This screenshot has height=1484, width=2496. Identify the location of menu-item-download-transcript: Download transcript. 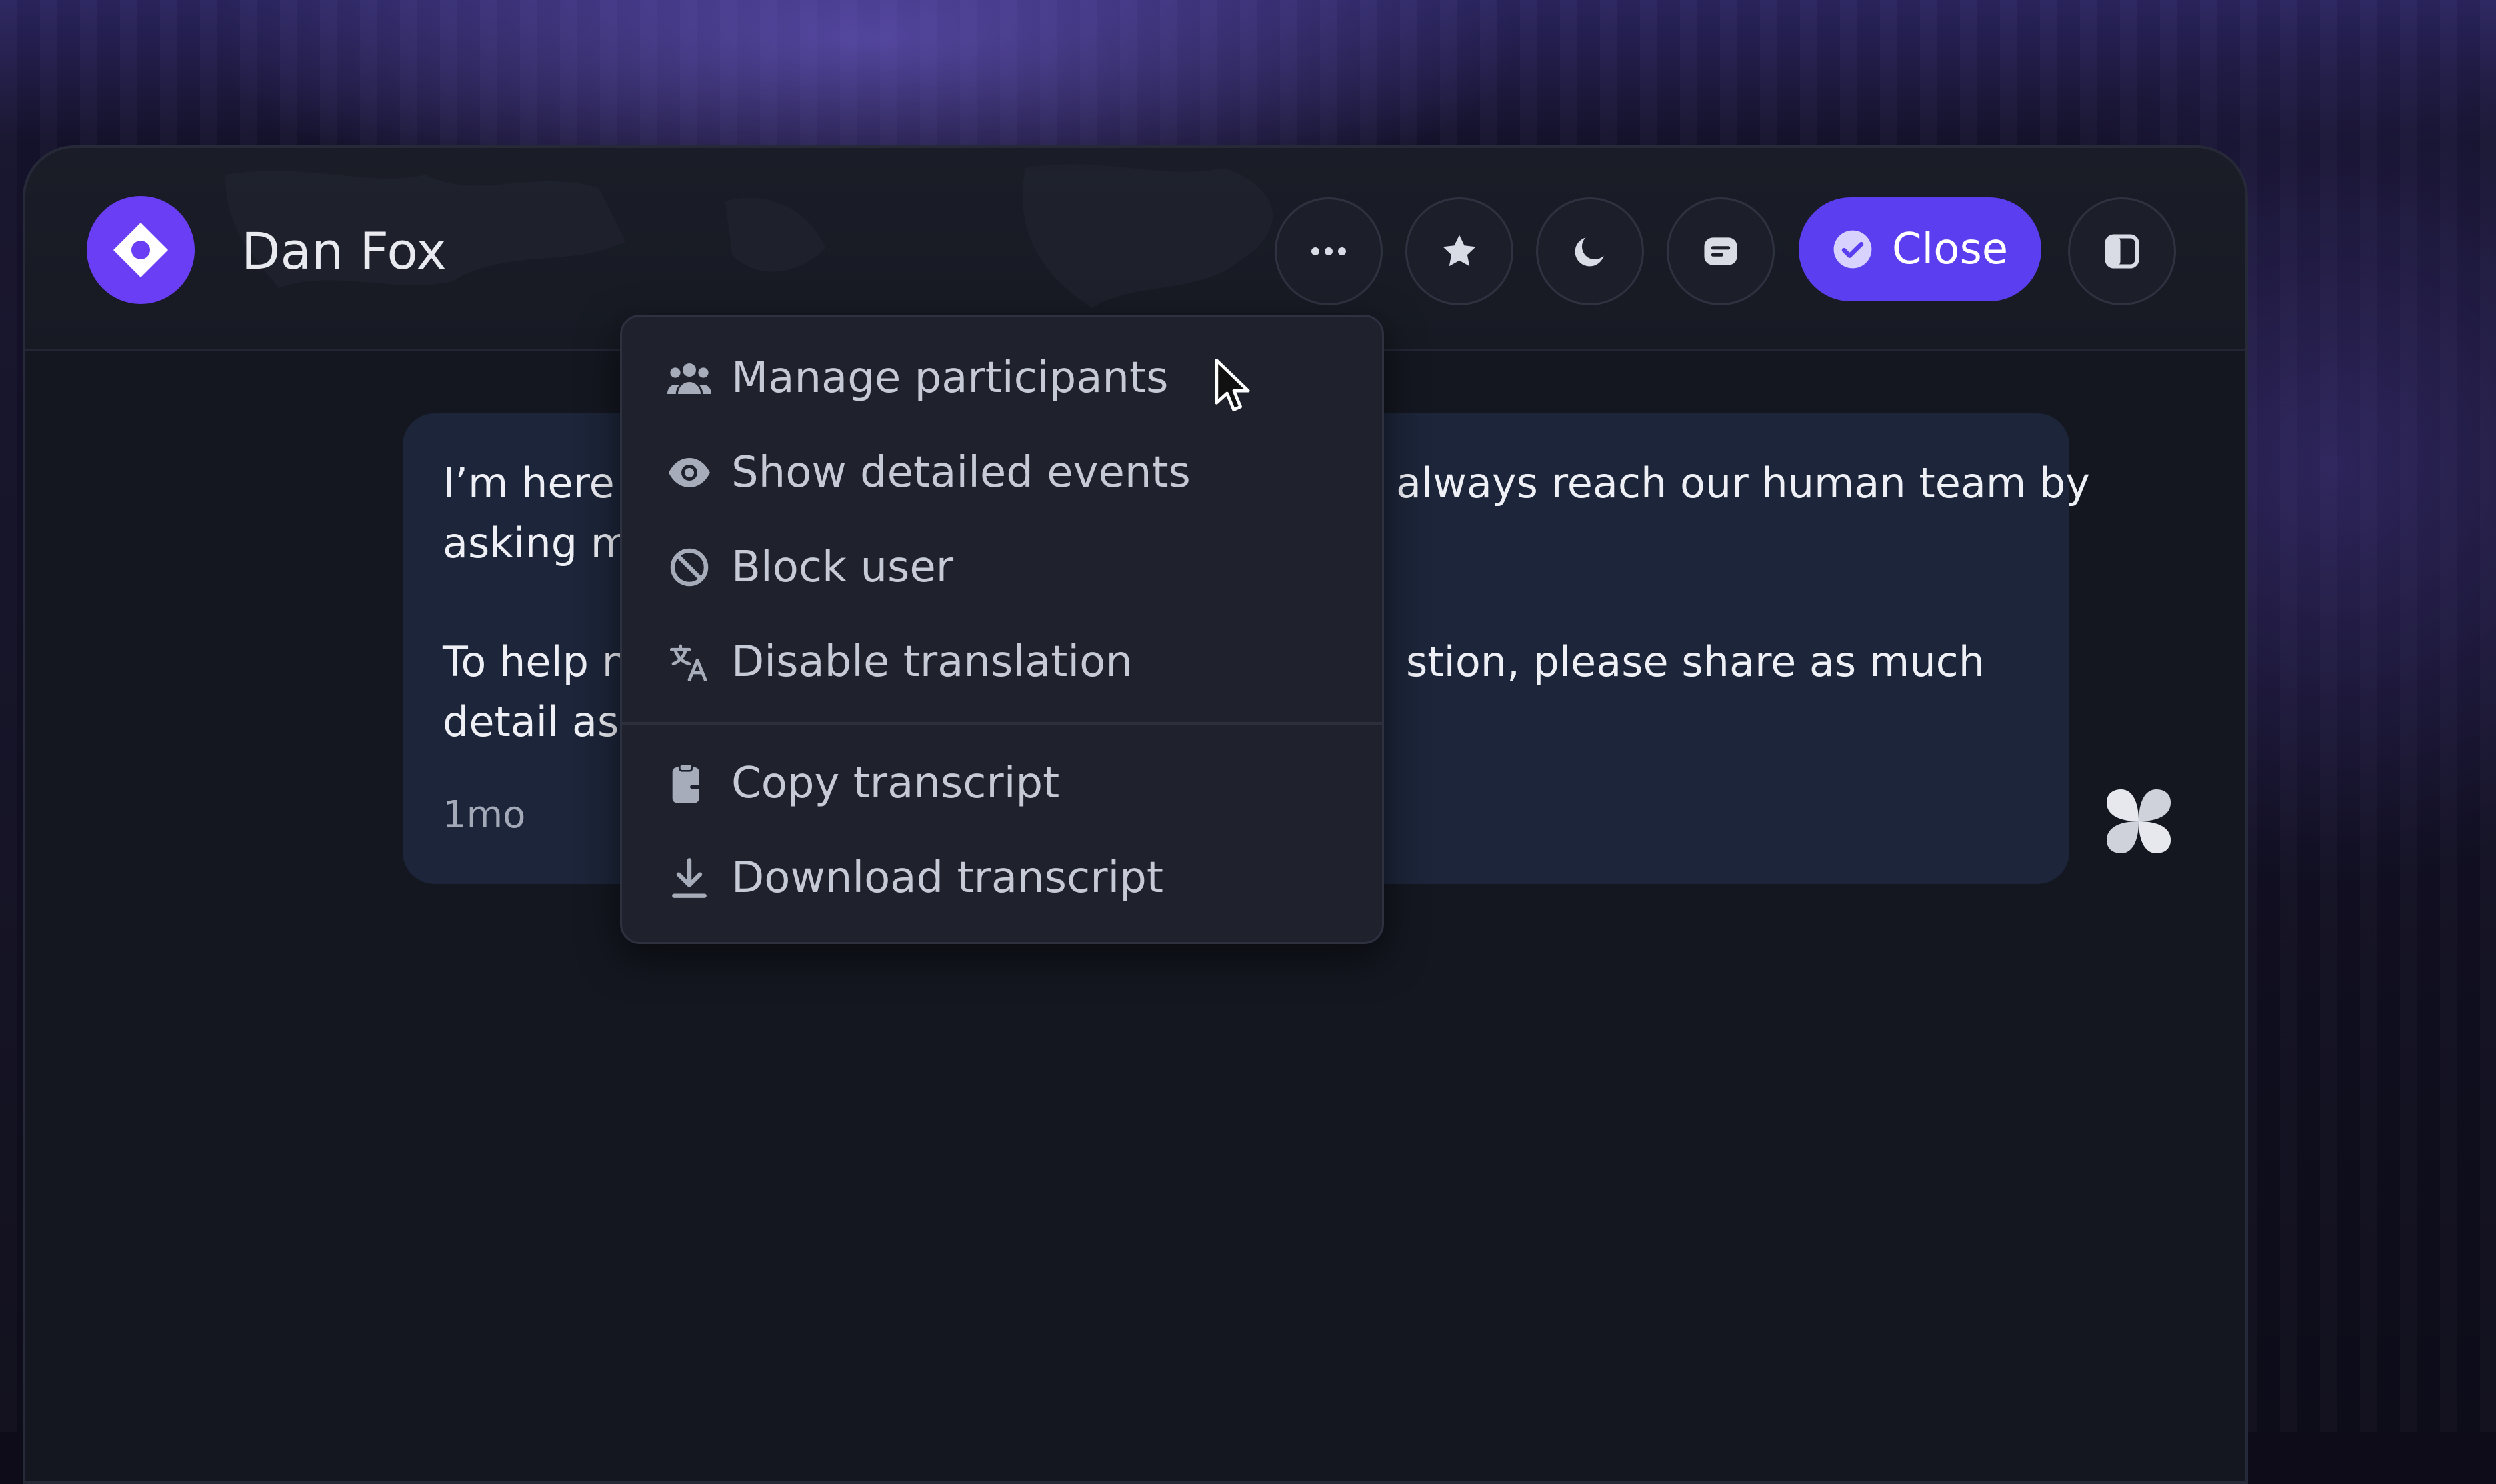
(1002, 878).